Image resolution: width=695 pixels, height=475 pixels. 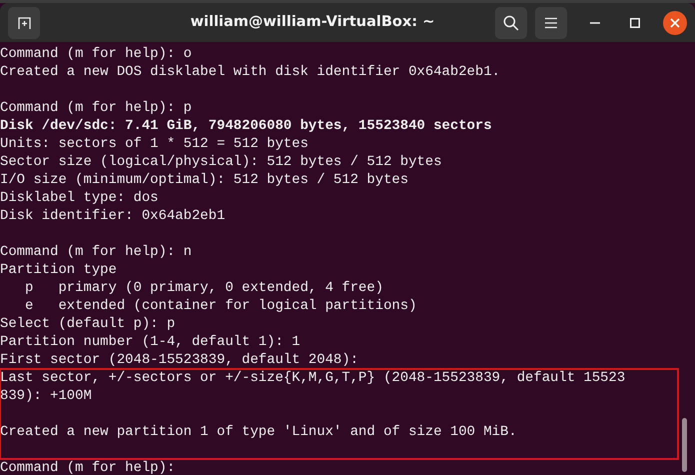 What do you see at coordinates (259, 432) in the screenshot?
I see `terminal-line: Created a new partition 1 of type 'Linux' and of size 100 MiB.` at bounding box center [259, 432].